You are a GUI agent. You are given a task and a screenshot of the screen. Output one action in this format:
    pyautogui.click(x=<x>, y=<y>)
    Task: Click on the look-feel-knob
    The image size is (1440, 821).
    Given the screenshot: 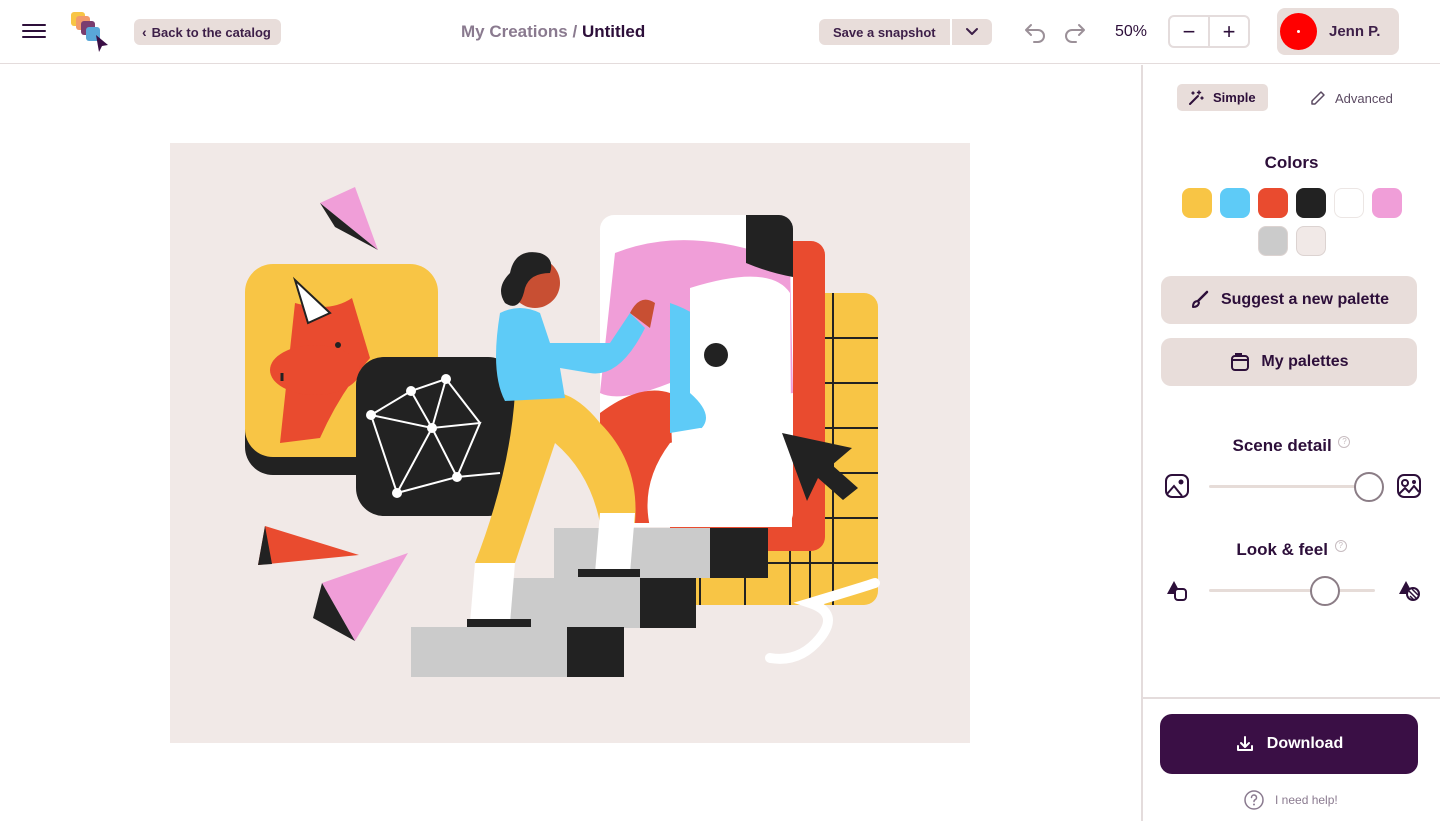 What is the action you would take?
    pyautogui.click(x=1325, y=591)
    